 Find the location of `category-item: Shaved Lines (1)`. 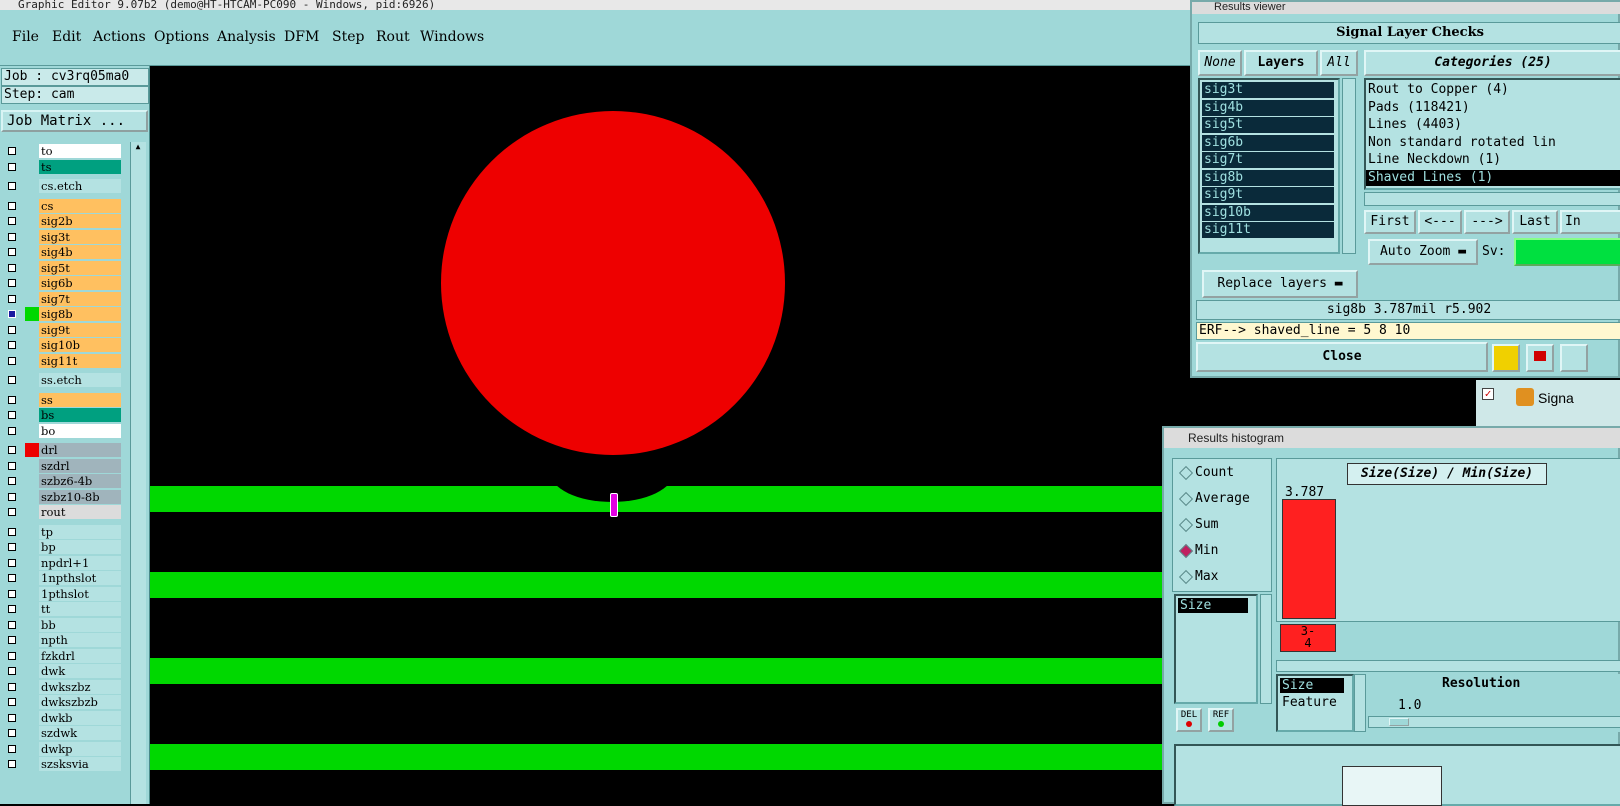

category-item: Shaved Lines (1) is located at coordinates (1493, 177).